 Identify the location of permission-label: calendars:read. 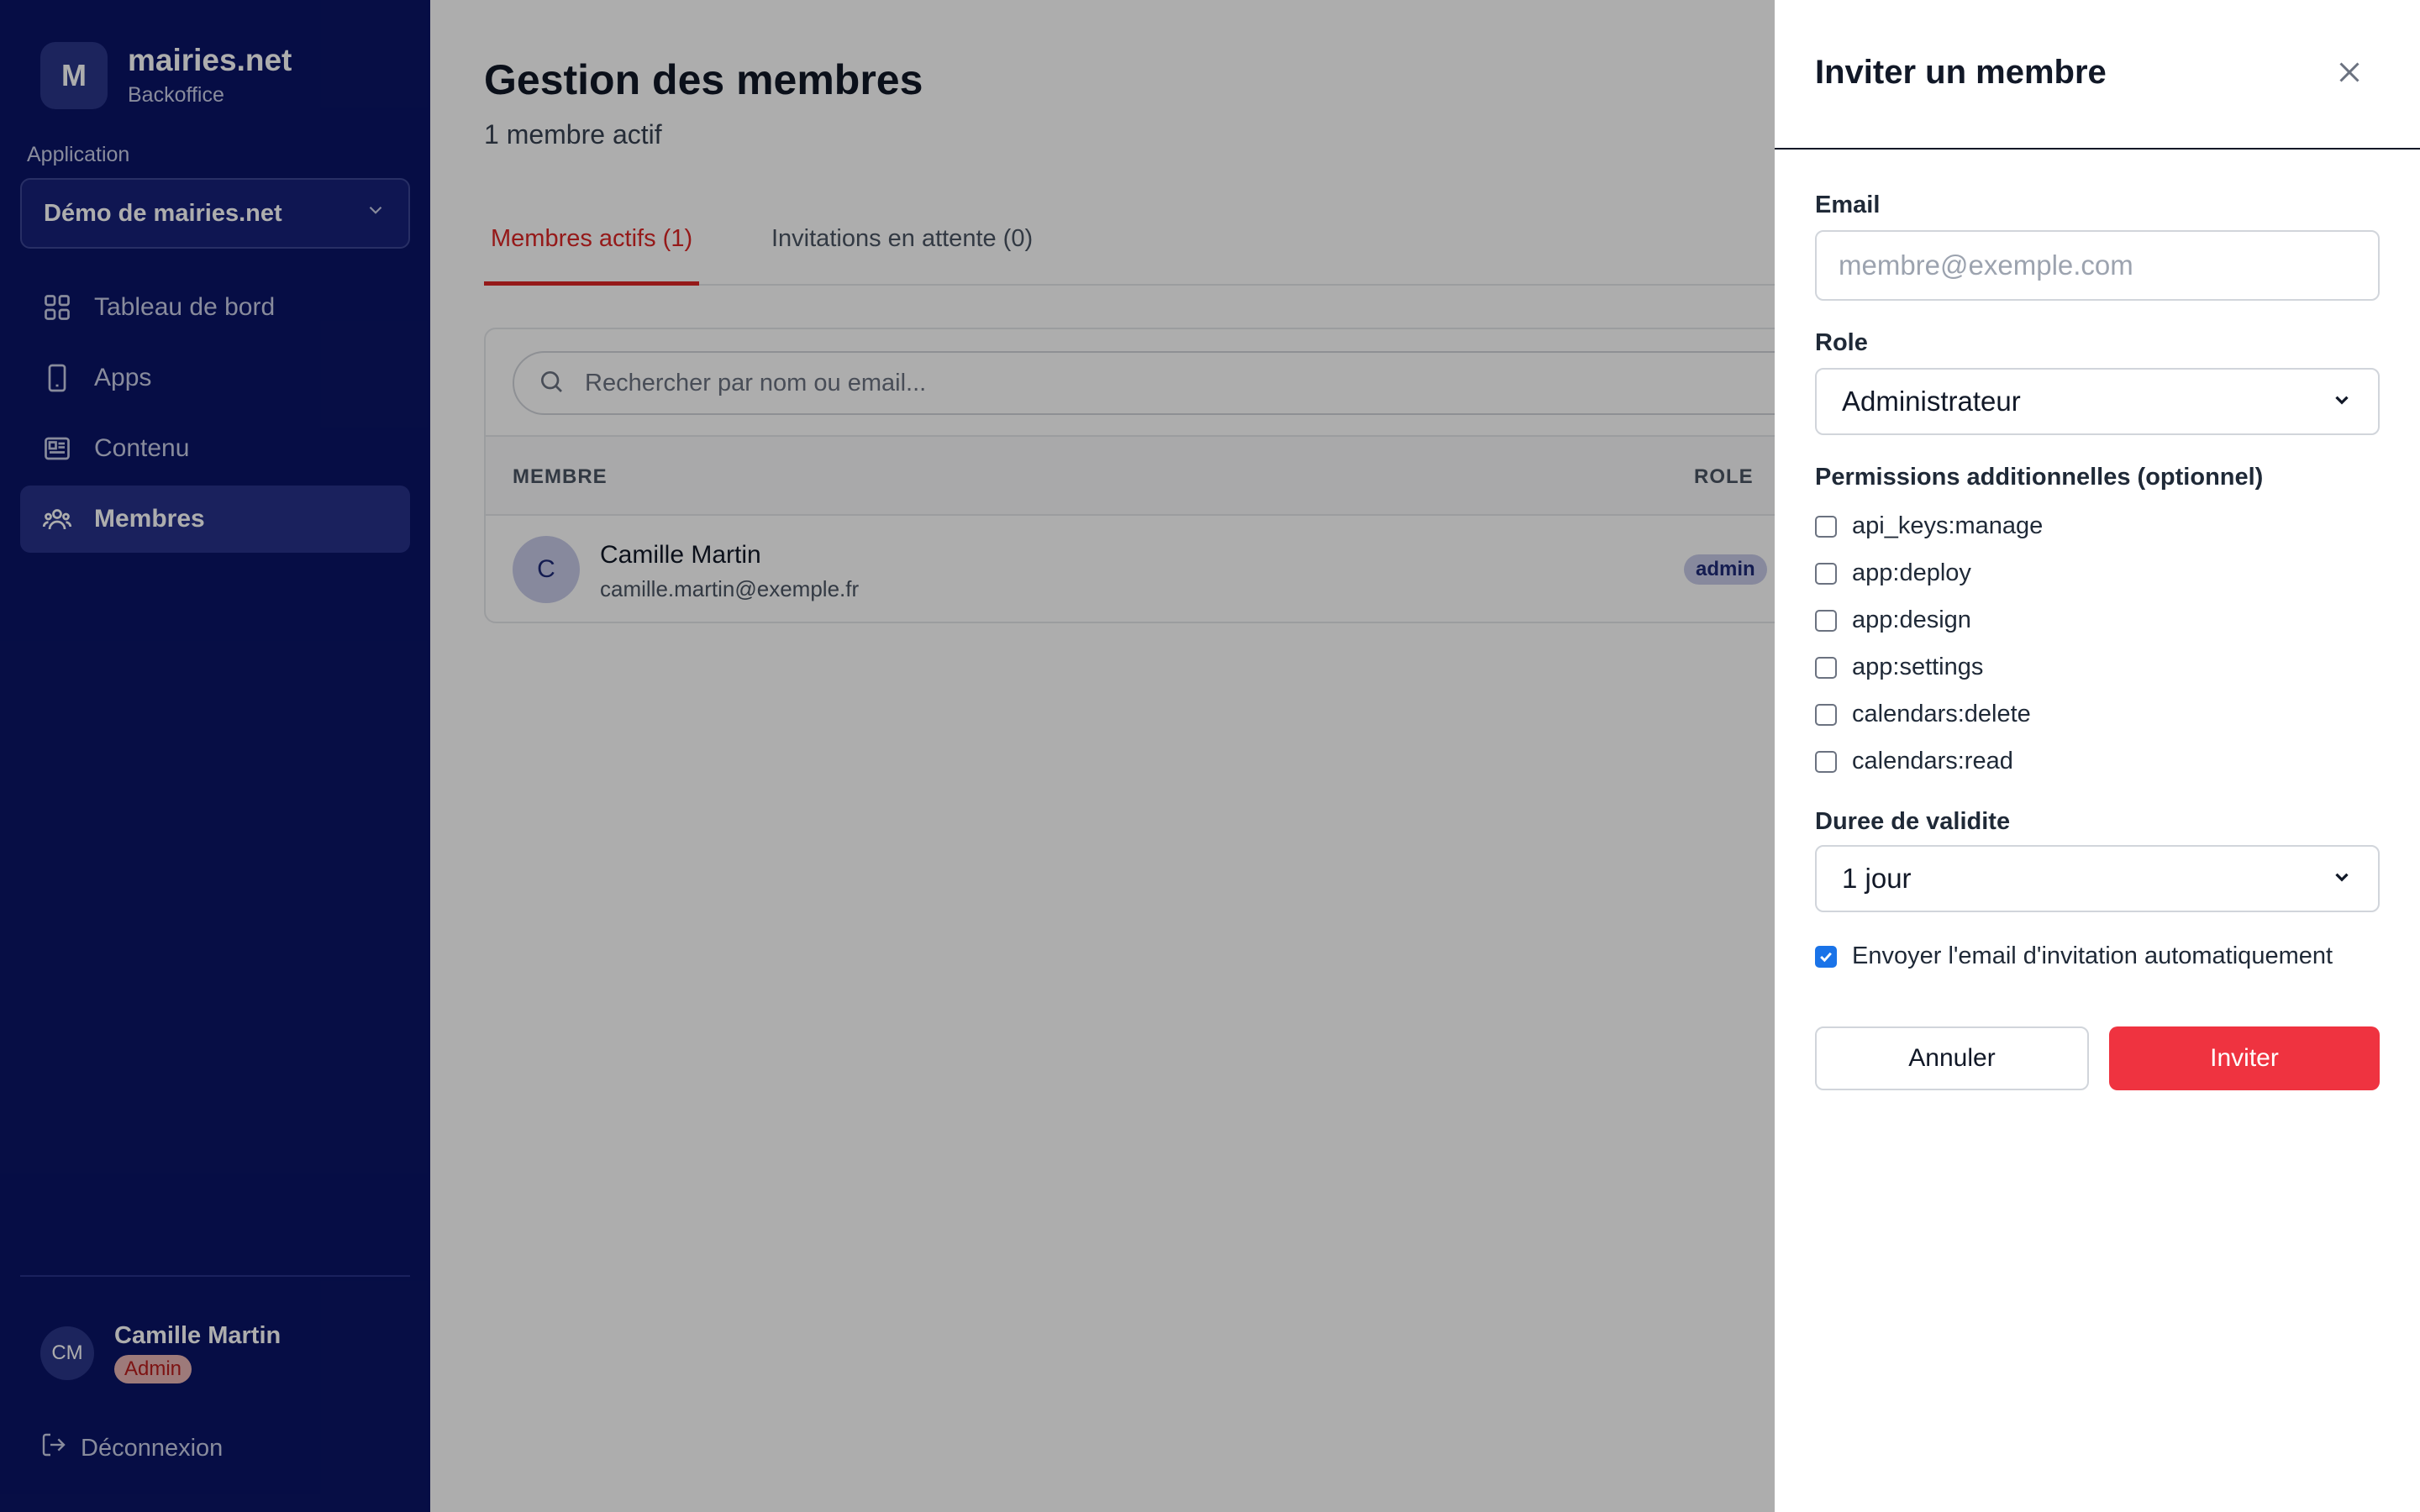
(1932, 761).